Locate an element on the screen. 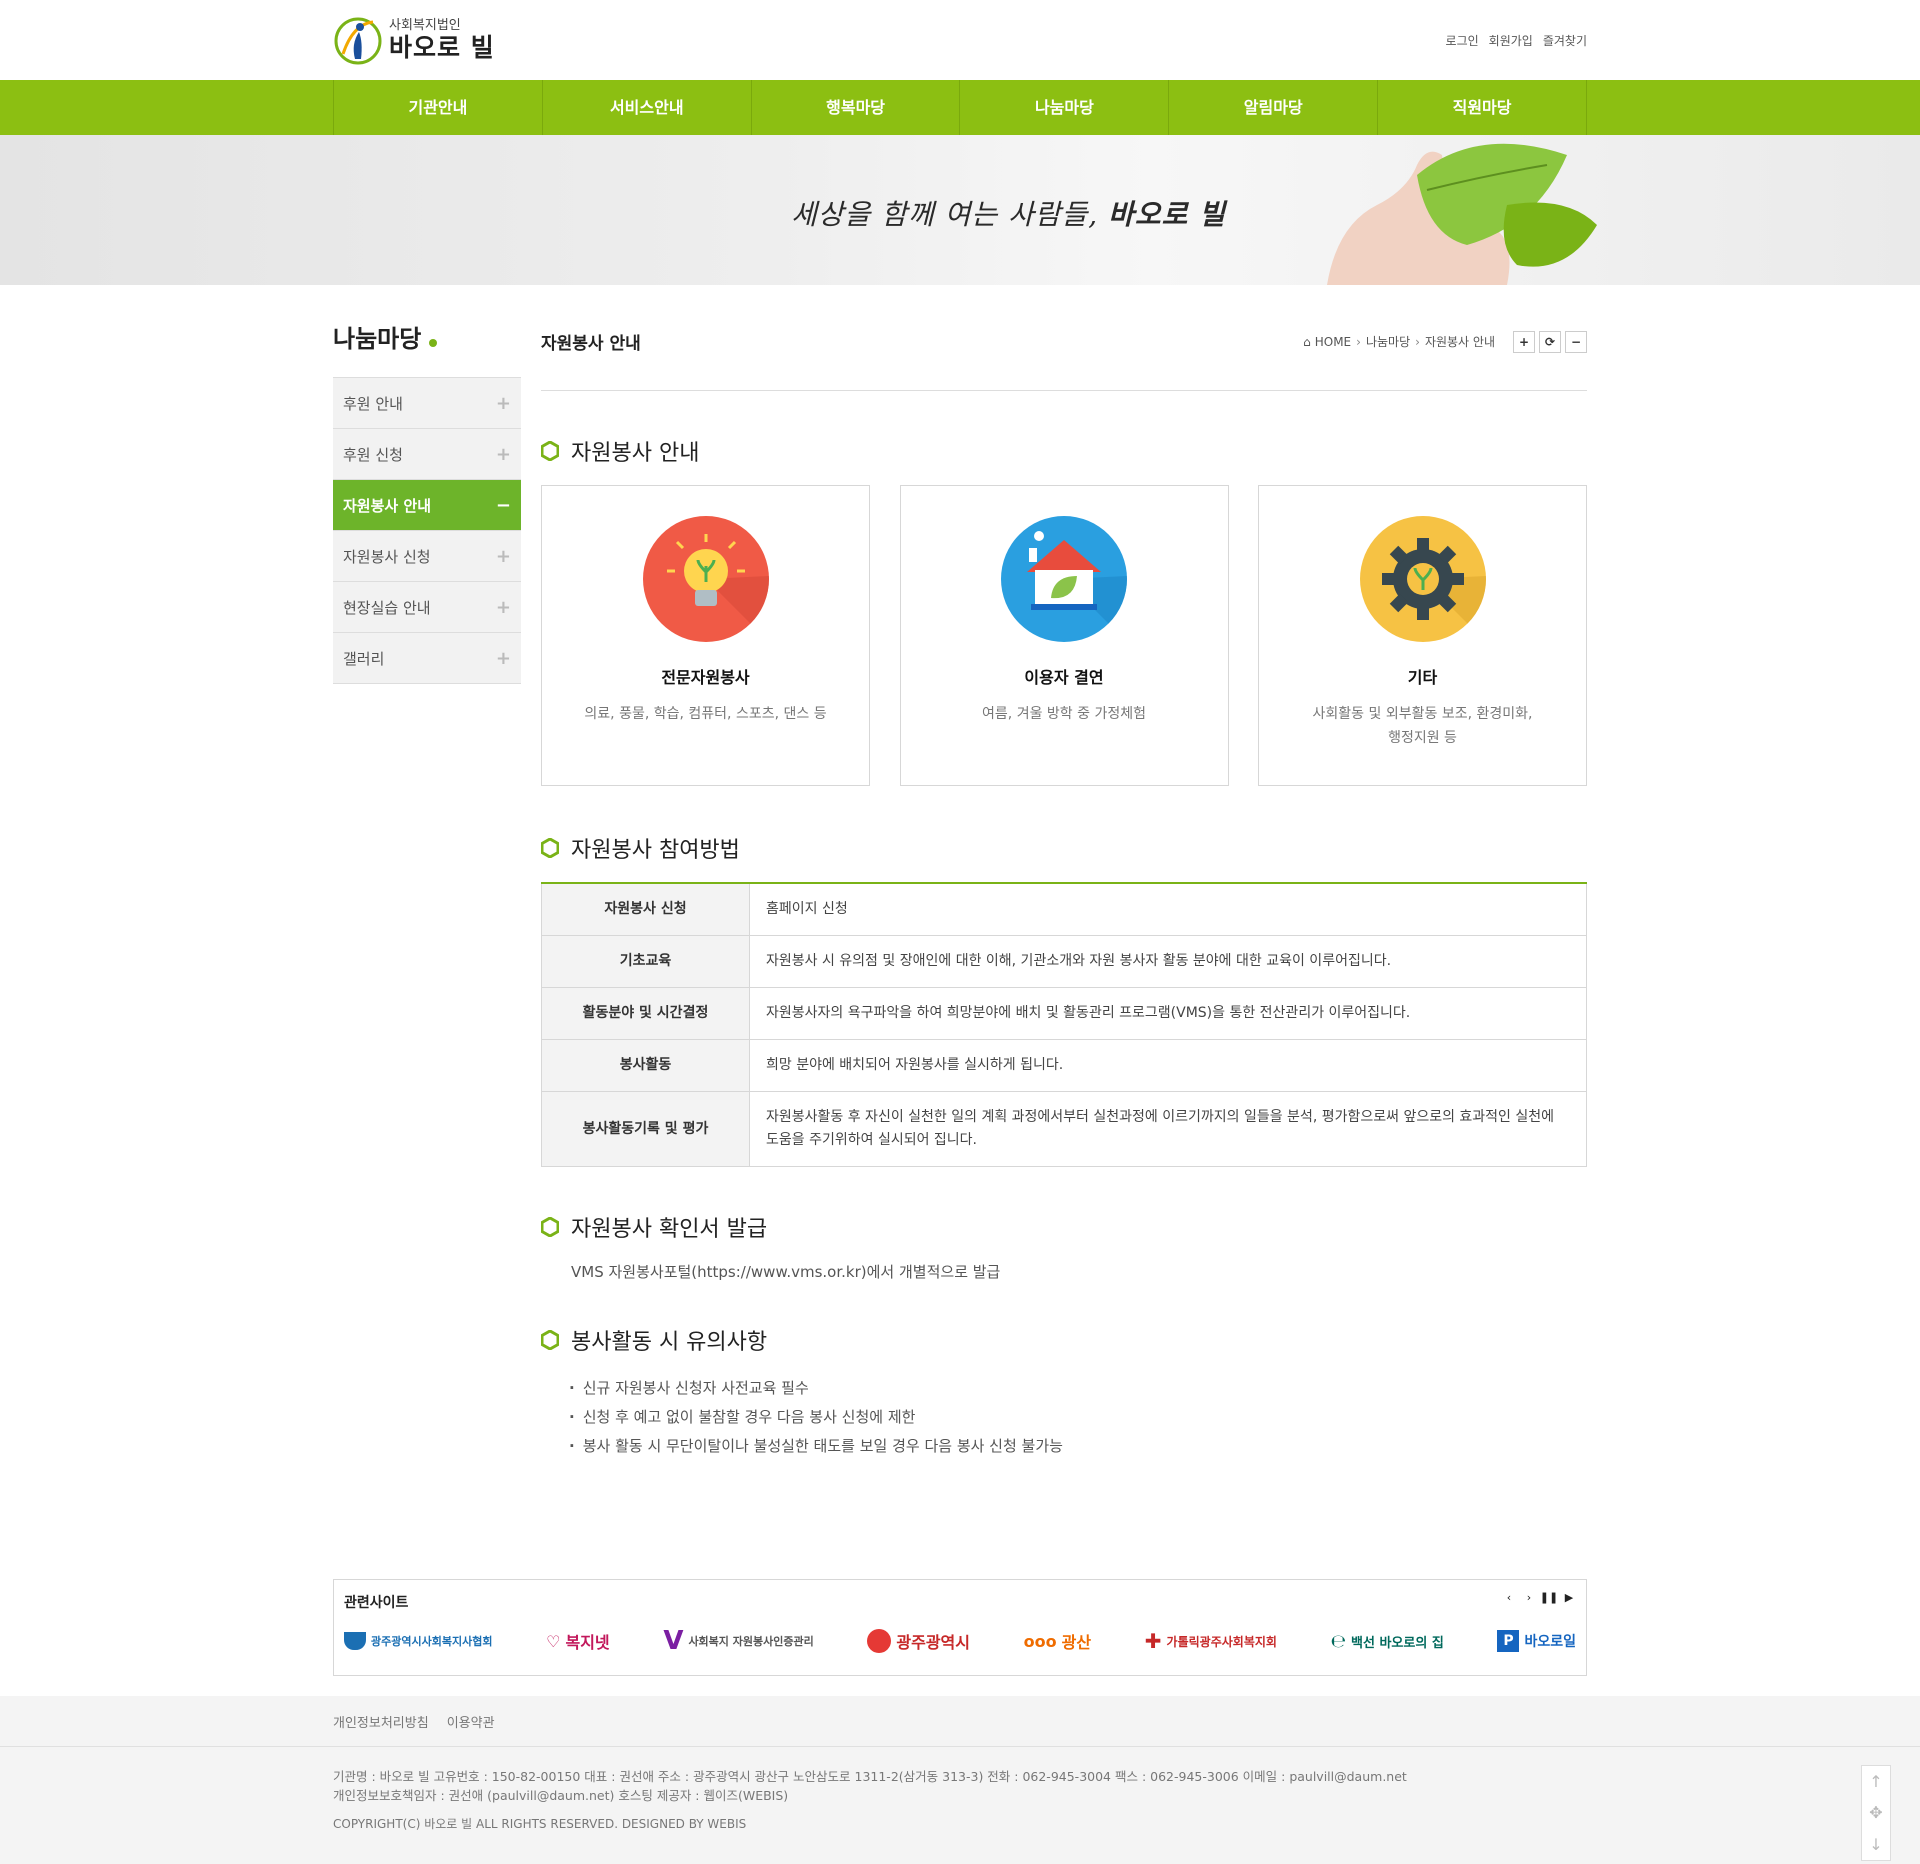 The height and width of the screenshot is (1864, 1920). breadcrumb: ⌂ HOME › 나눔마당 › 자원봉사 안내 + ⟳ − is located at coordinates (1445, 341).